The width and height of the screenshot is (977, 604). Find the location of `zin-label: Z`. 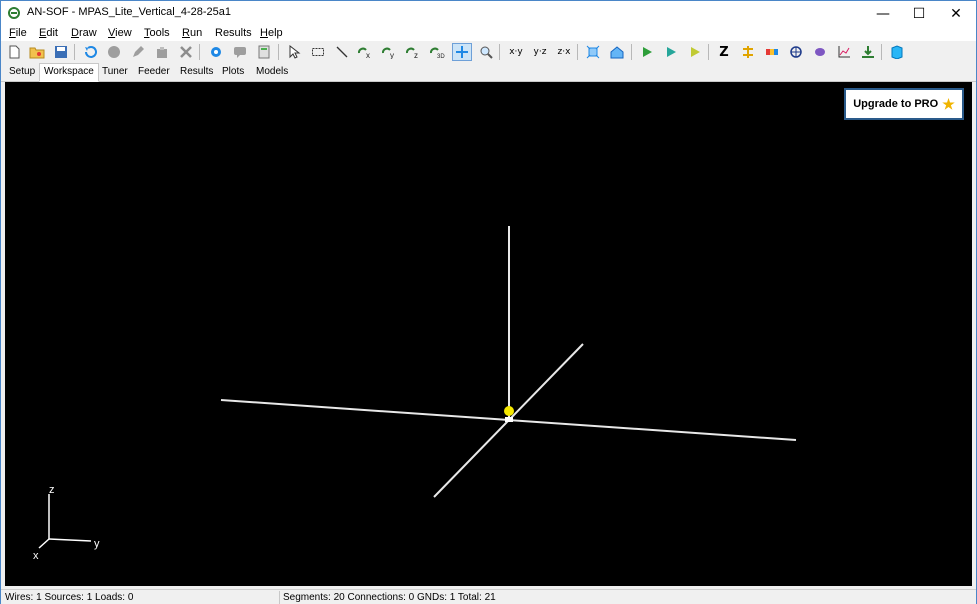

zin-label: Z is located at coordinates (724, 52).